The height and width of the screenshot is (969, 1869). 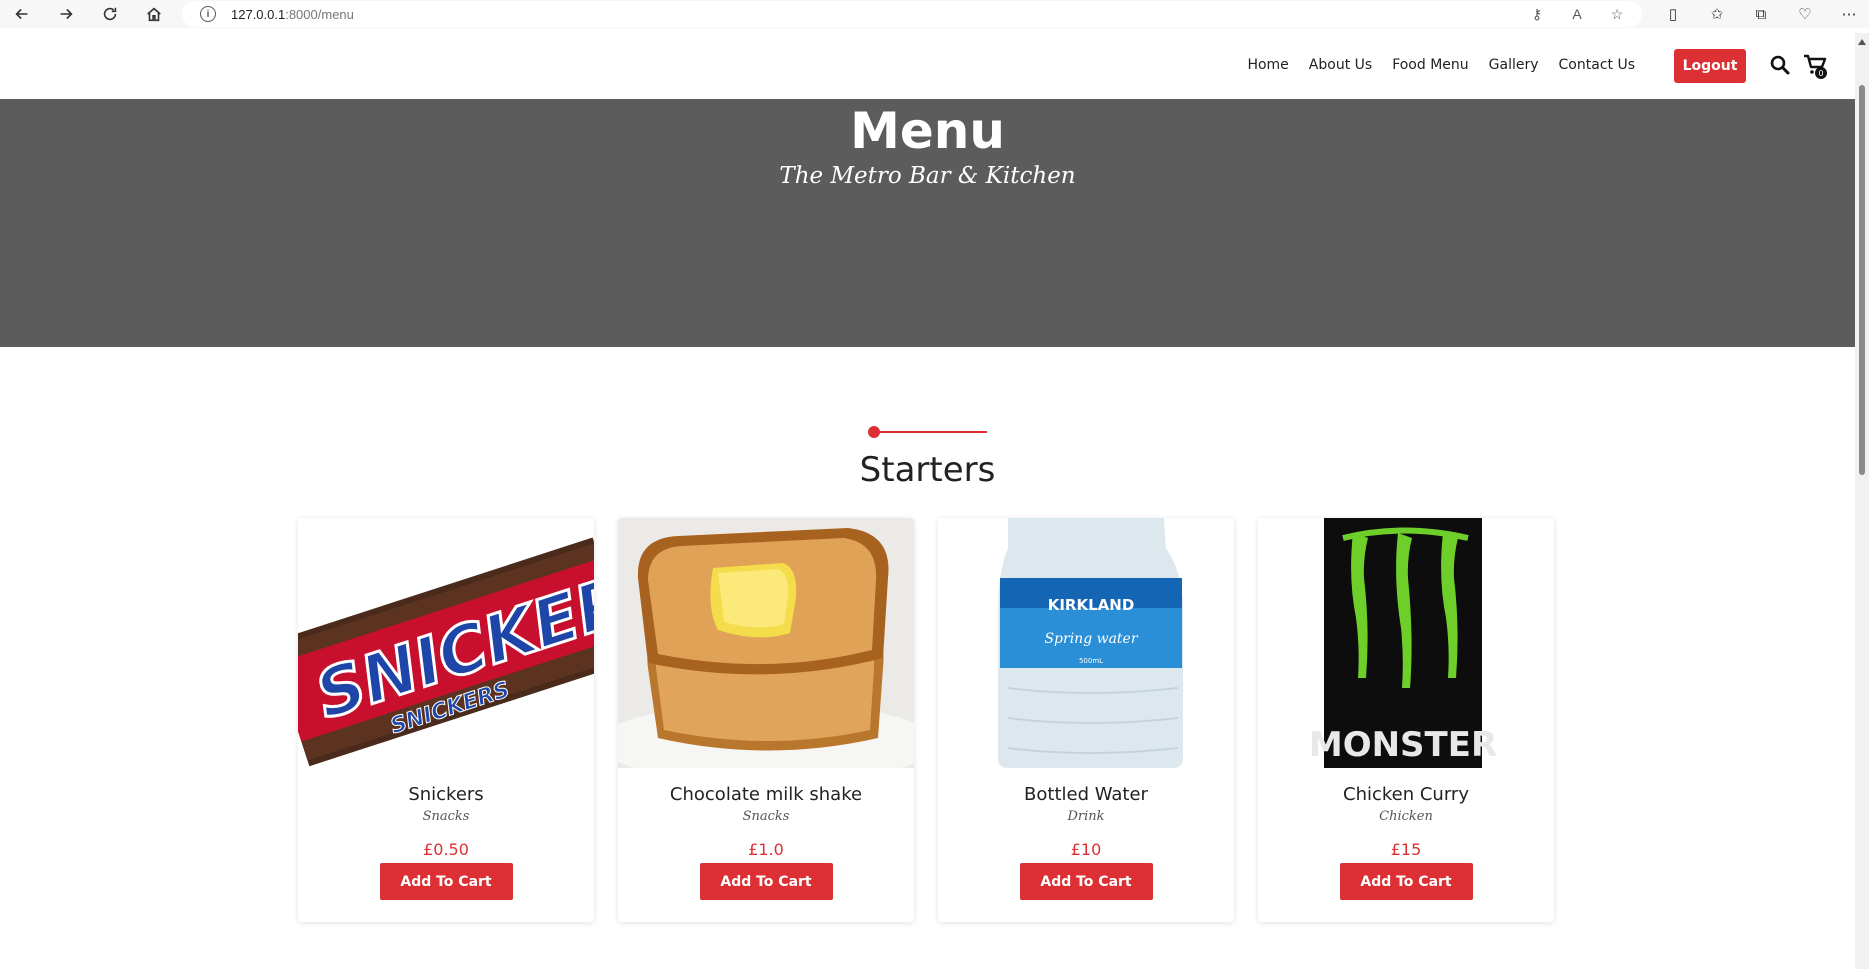 What do you see at coordinates (1710, 66) in the screenshot?
I see `logout-button: Logout` at bounding box center [1710, 66].